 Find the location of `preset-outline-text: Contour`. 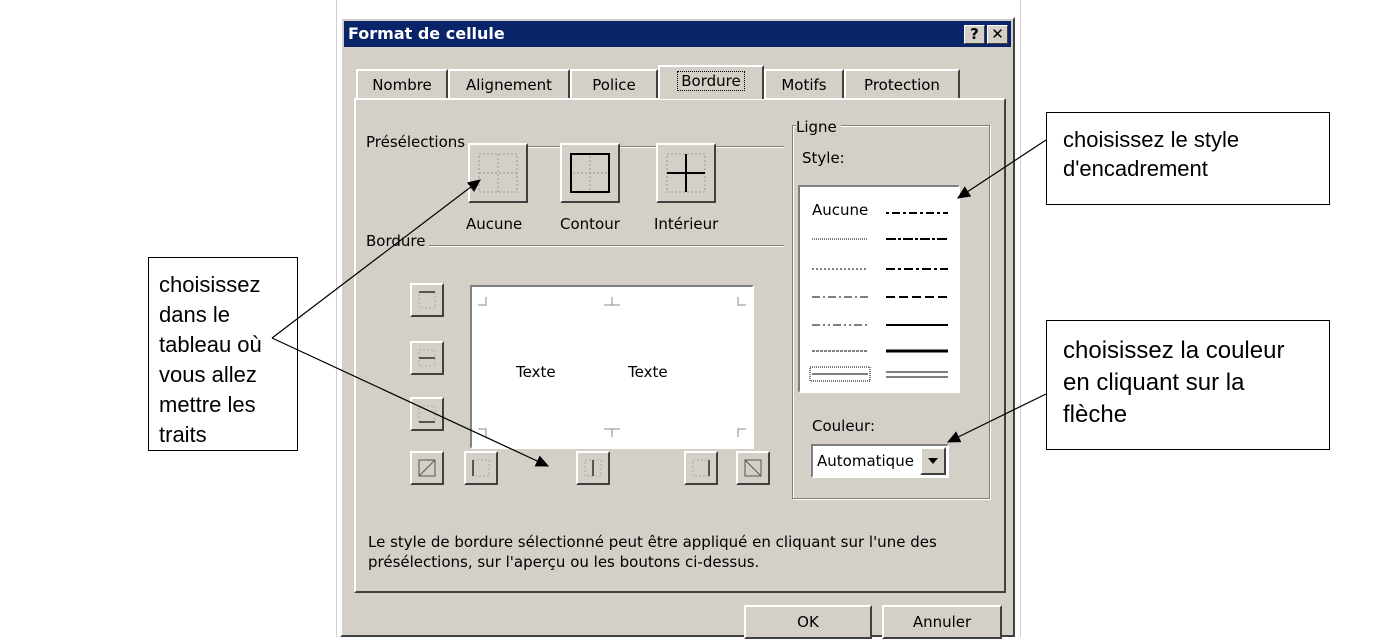

preset-outline-text: Contour is located at coordinates (590, 224).